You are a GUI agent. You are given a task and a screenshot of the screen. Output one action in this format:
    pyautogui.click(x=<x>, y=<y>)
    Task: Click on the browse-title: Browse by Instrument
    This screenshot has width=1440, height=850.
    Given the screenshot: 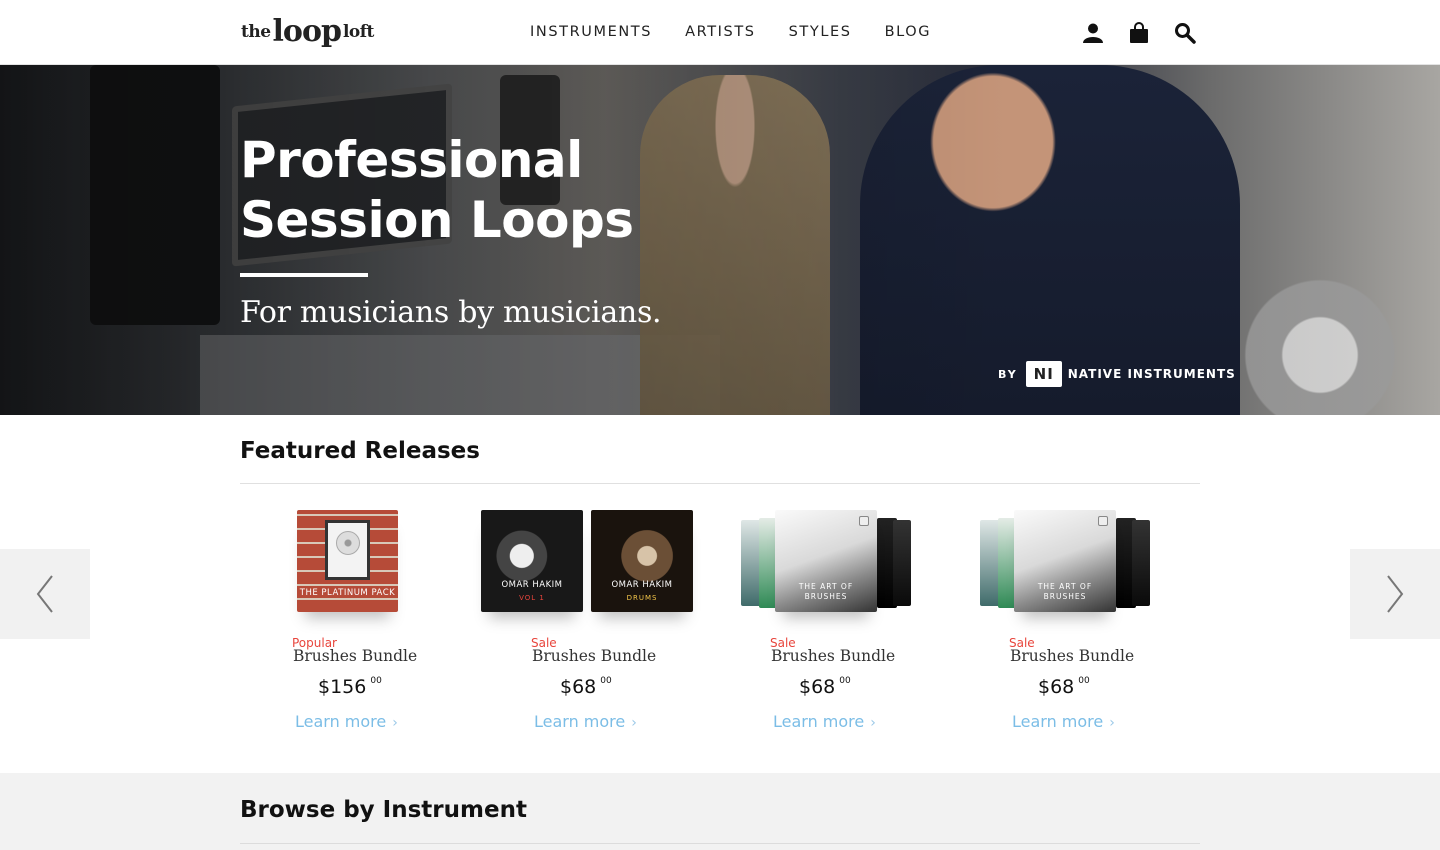 What is the action you would take?
    pyautogui.click(x=383, y=810)
    